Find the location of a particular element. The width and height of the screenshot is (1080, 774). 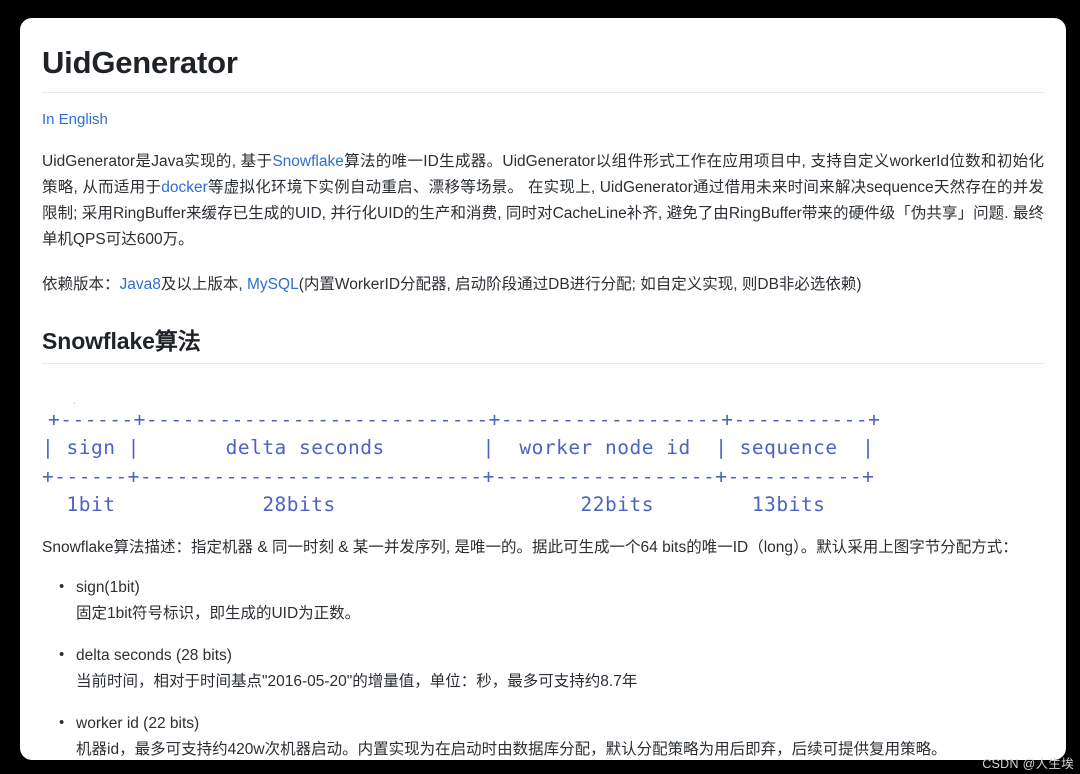

csdn-watermark: CSDN @人生埃 is located at coordinates (1028, 764).